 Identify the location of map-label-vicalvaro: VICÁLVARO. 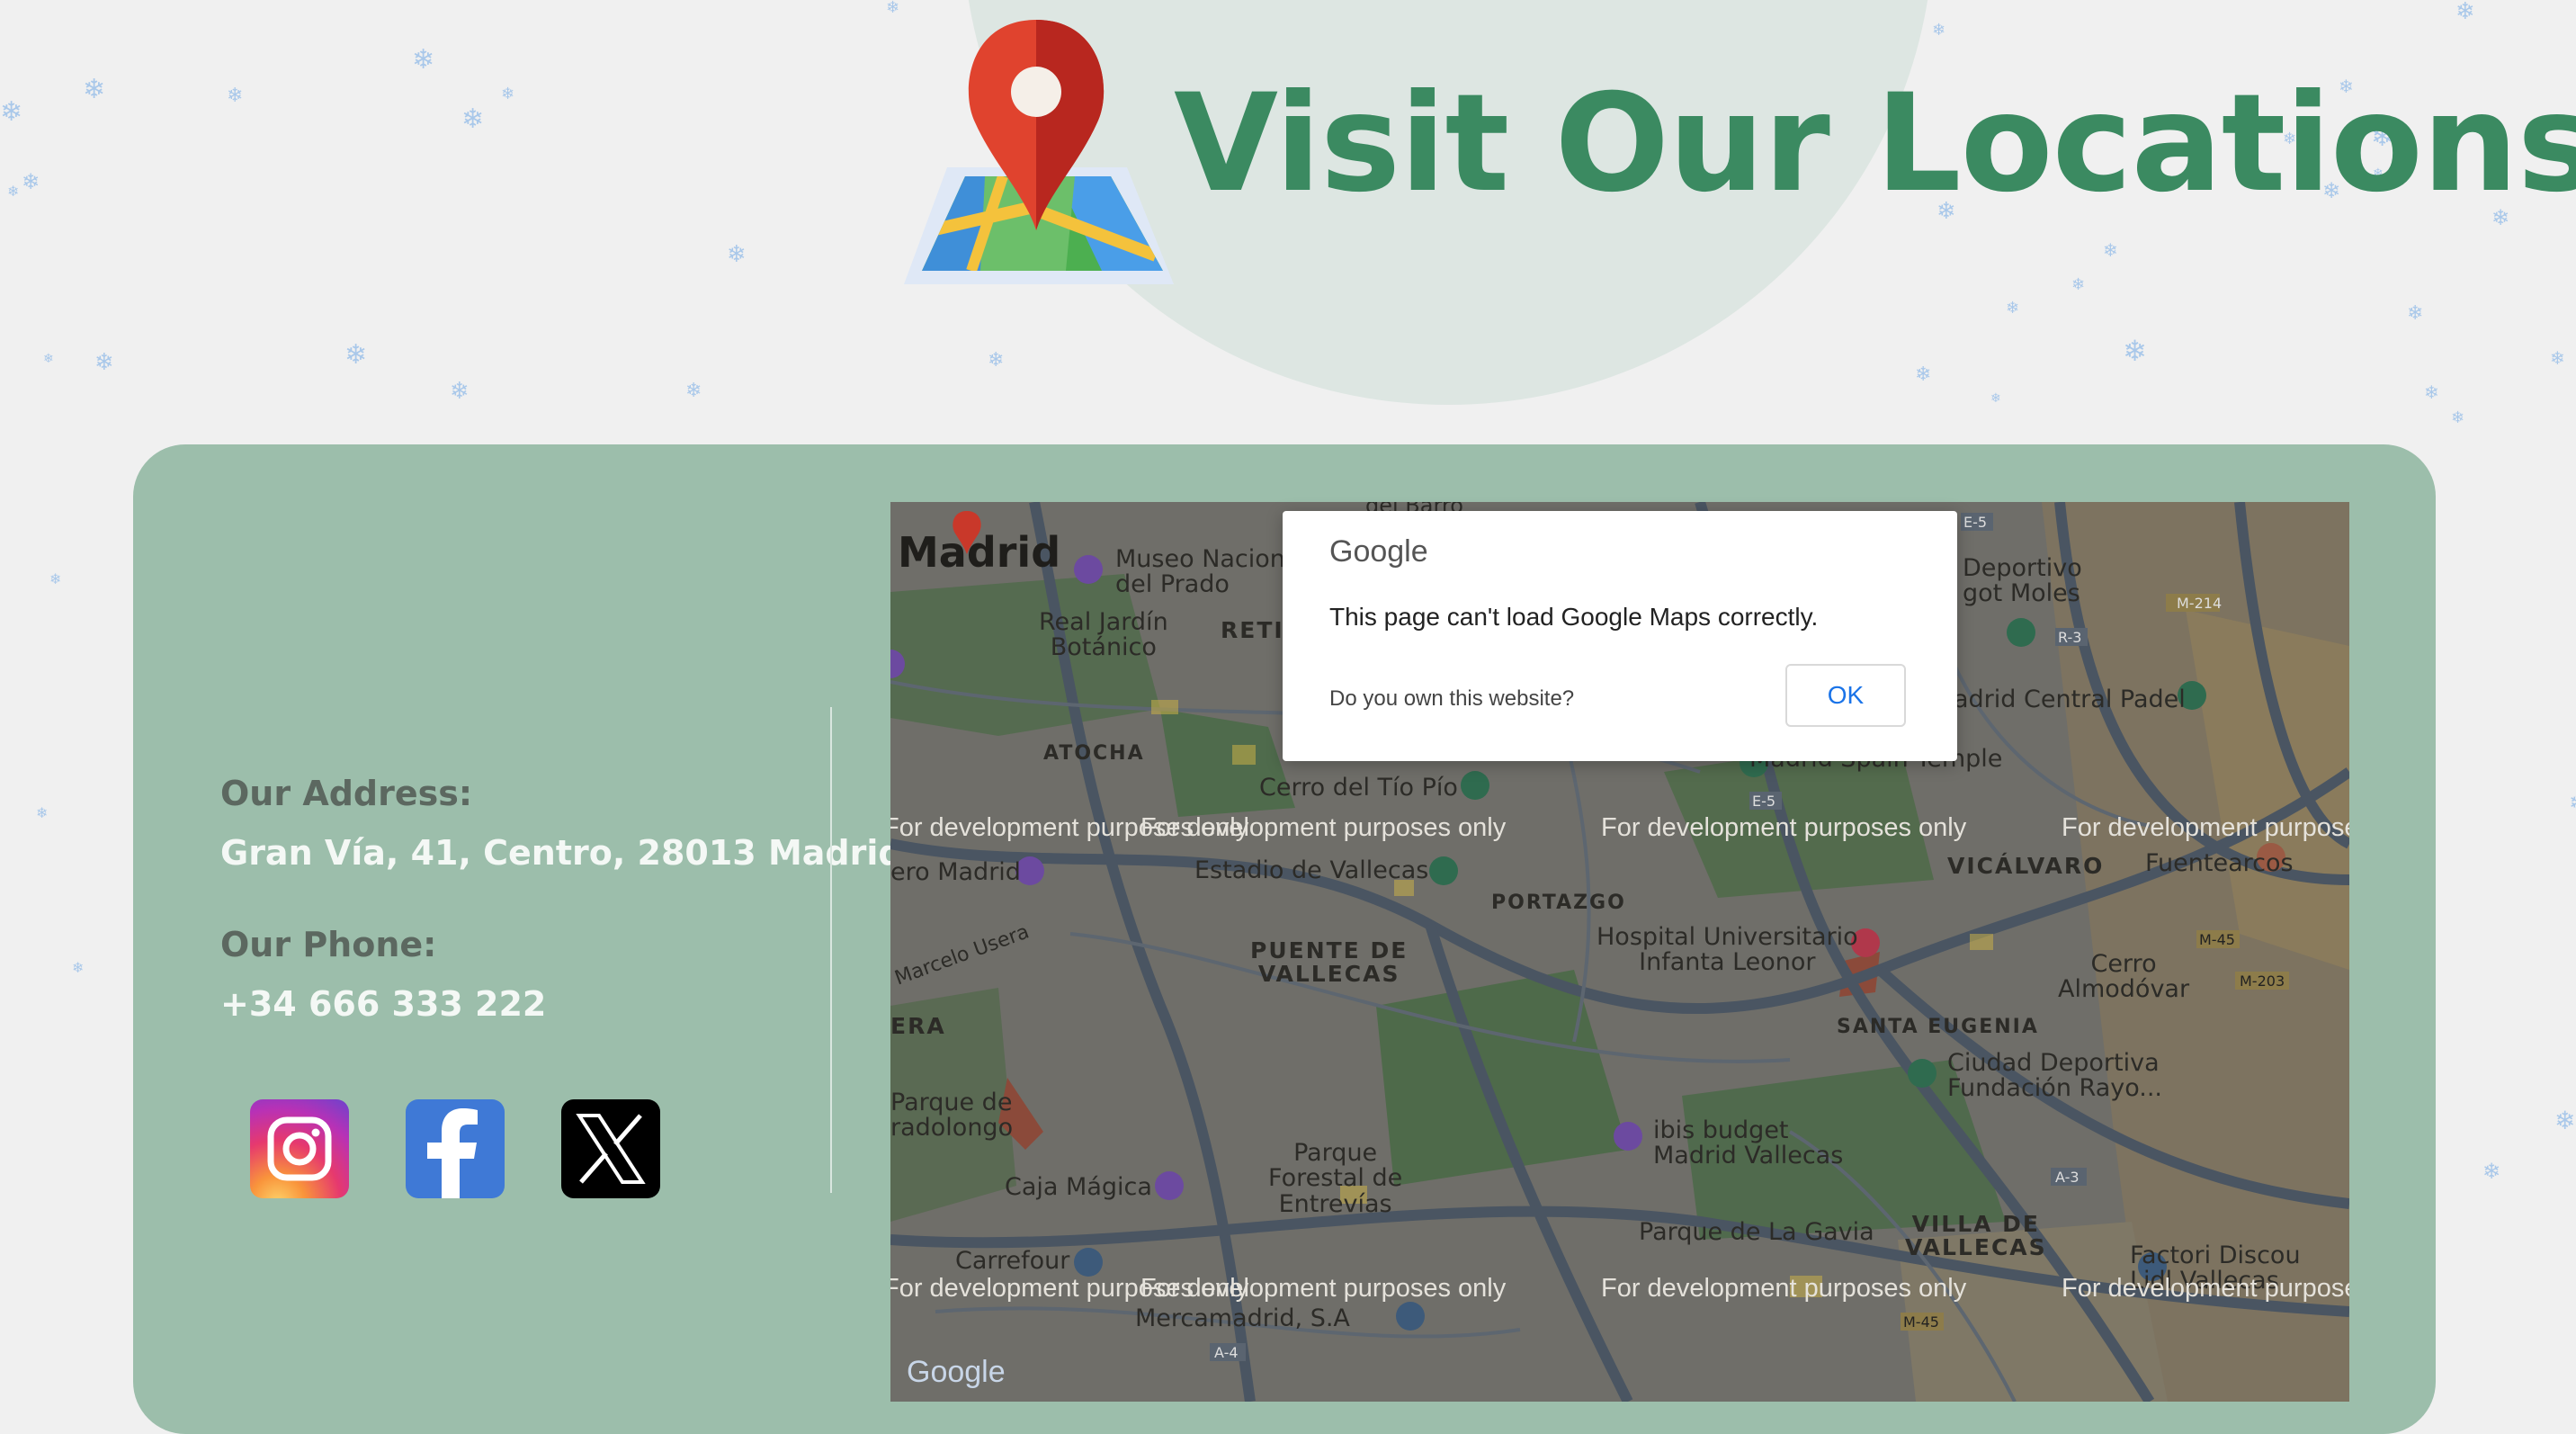
(2026, 866).